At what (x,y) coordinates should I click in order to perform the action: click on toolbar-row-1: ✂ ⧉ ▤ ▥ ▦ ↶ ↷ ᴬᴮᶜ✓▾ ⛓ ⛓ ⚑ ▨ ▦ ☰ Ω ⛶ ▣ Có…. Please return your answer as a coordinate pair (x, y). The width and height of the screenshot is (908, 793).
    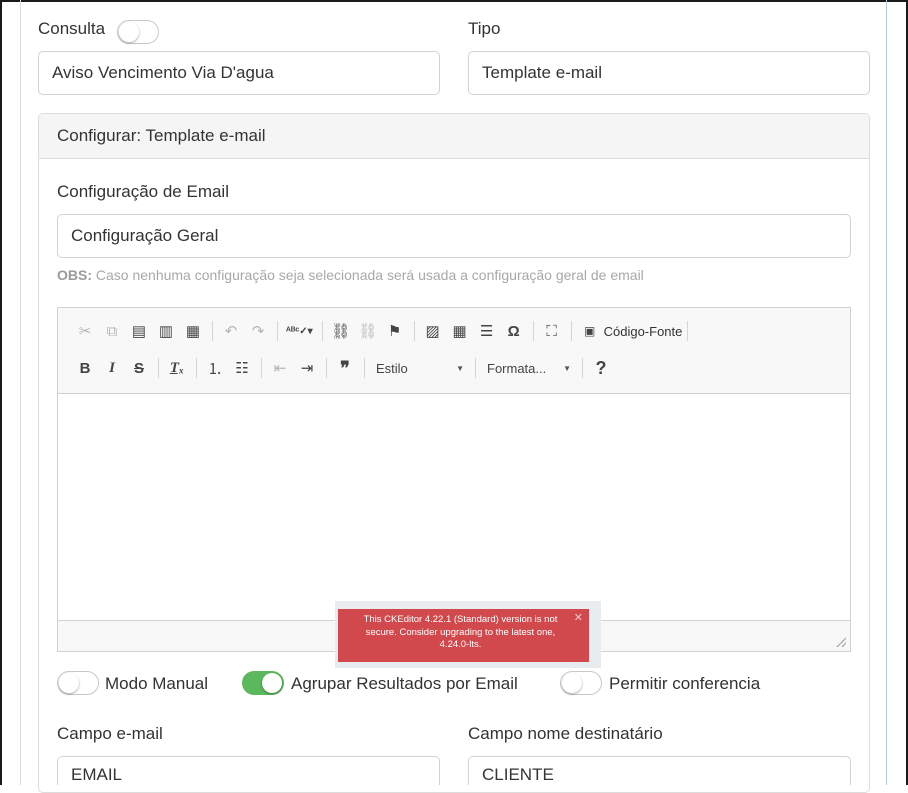
    Looking at the image, I should click on (382, 331).